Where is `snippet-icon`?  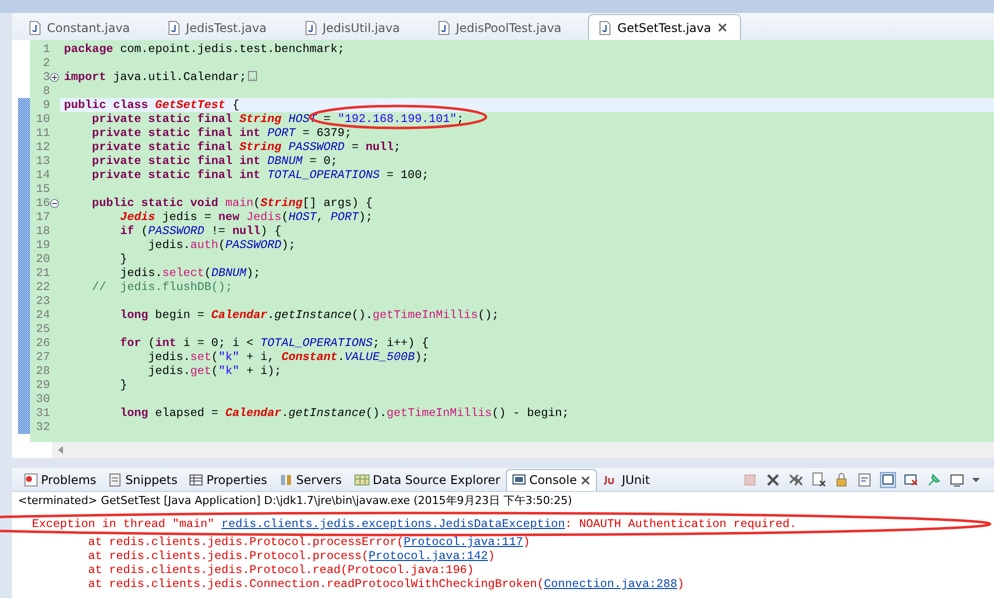 snippet-icon is located at coordinates (115, 480).